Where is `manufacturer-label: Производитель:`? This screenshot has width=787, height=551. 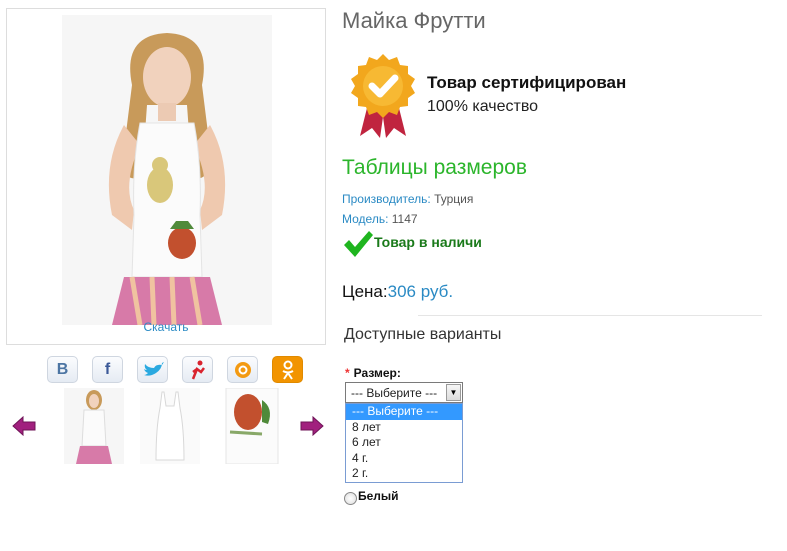
manufacturer-label: Производитель: is located at coordinates (386, 199).